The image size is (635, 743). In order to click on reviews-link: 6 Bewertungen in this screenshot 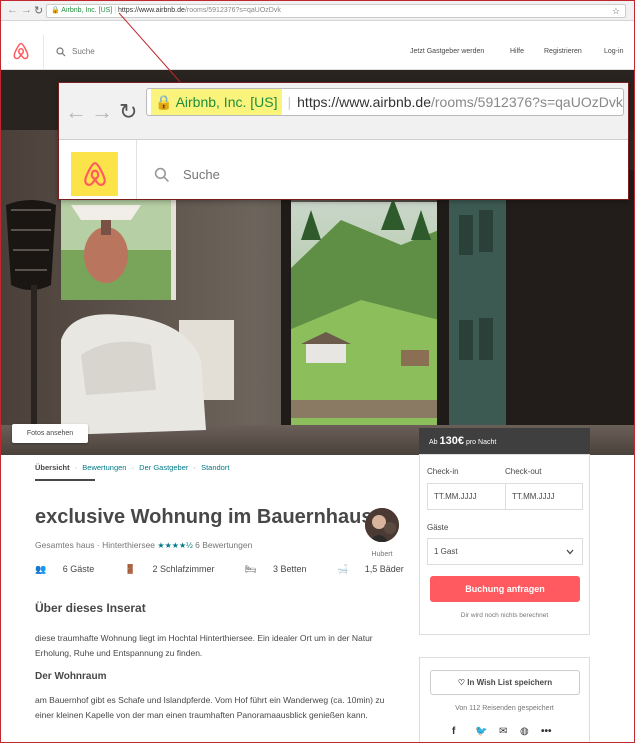, I will do `click(223, 545)`.